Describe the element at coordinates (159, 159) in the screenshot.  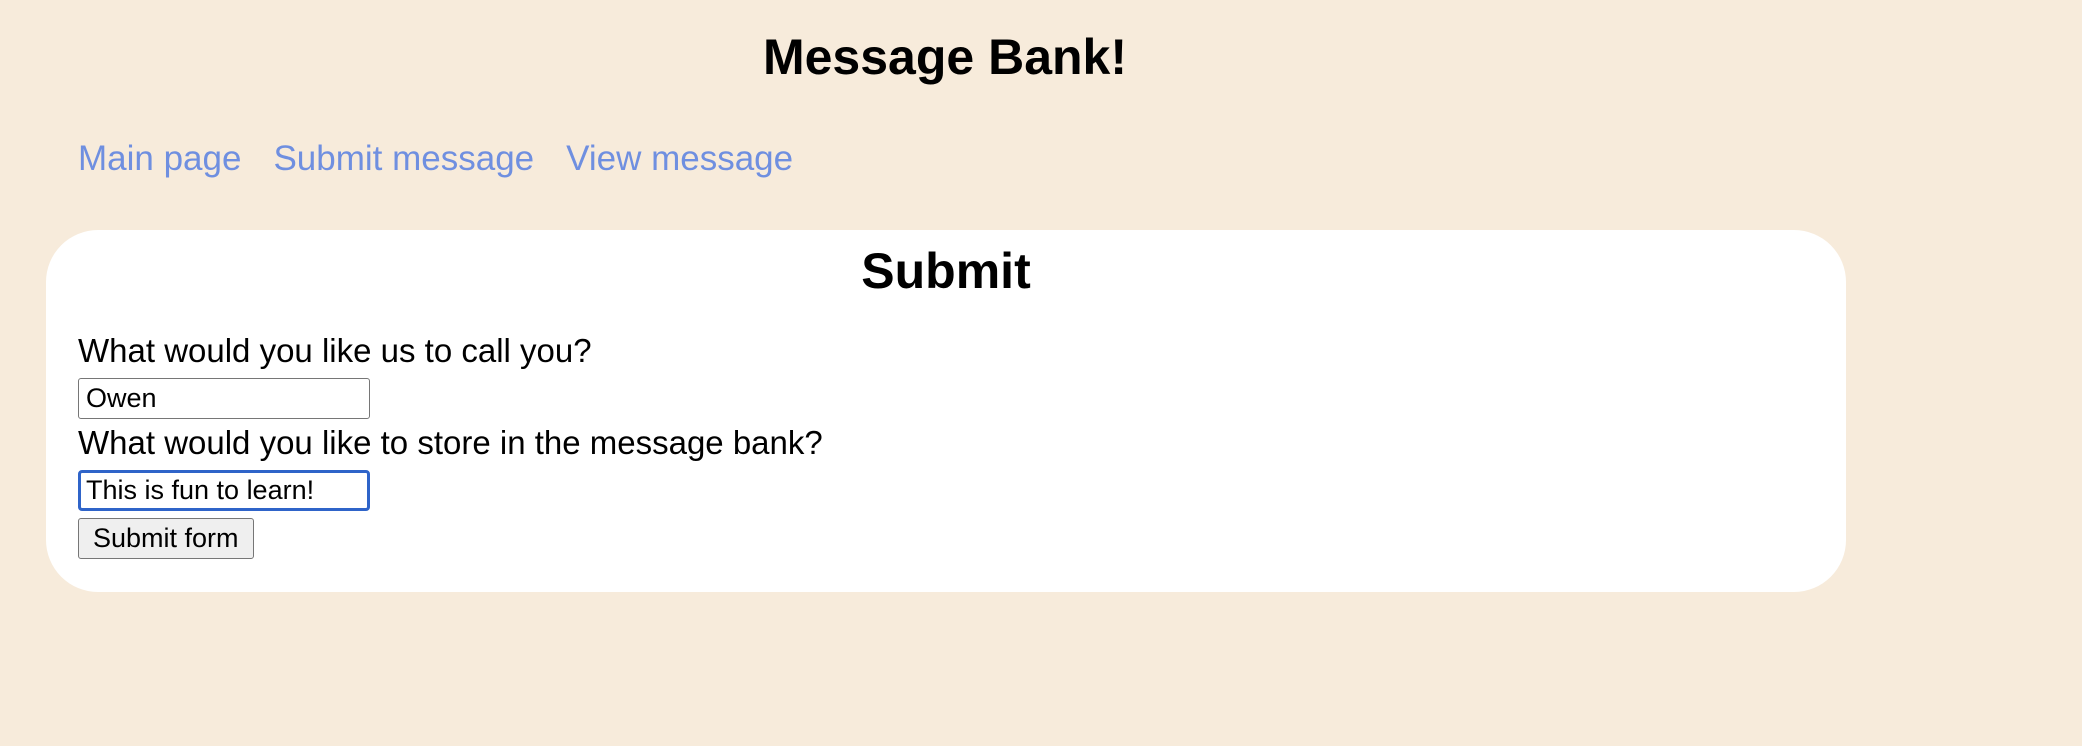
I see `nav-link-main-page: Main page` at that location.